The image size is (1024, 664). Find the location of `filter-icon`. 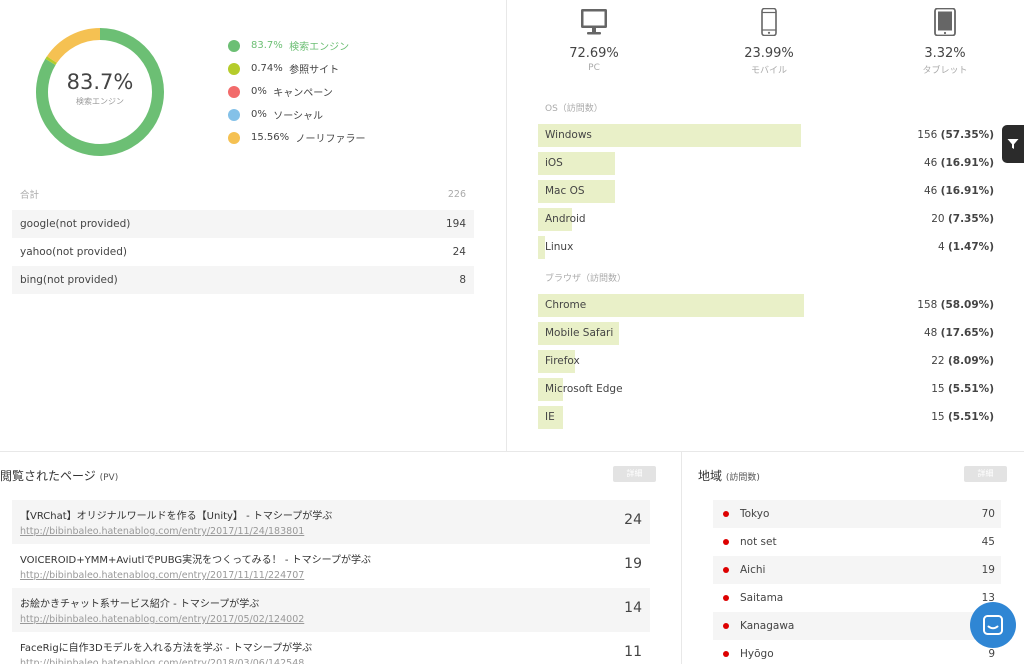

filter-icon is located at coordinates (1013, 144).